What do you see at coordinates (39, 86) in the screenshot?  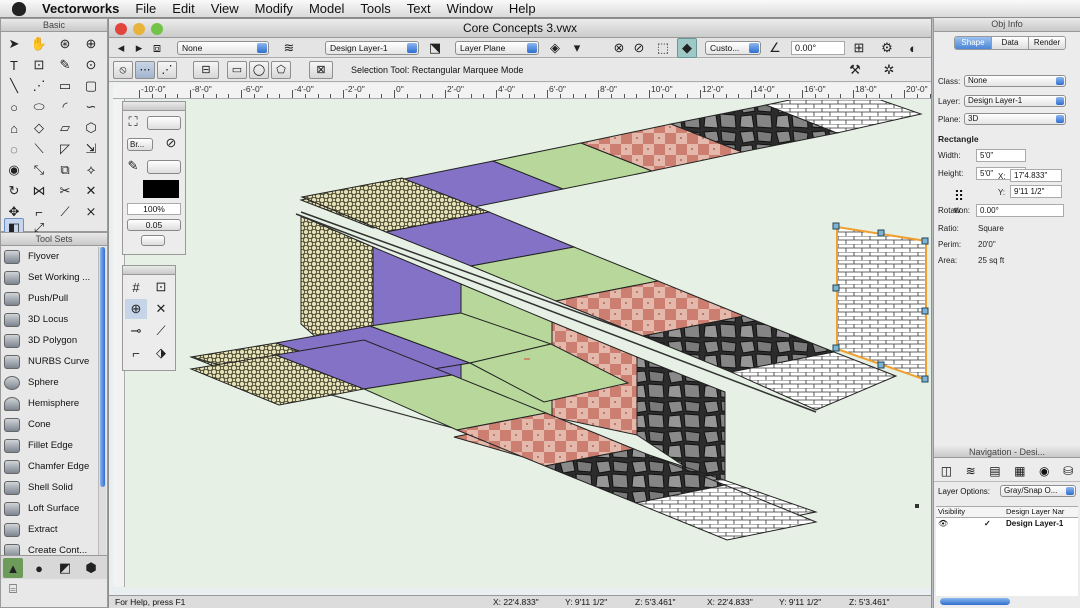 I see `double-line-tool-icon: ⋰` at bounding box center [39, 86].